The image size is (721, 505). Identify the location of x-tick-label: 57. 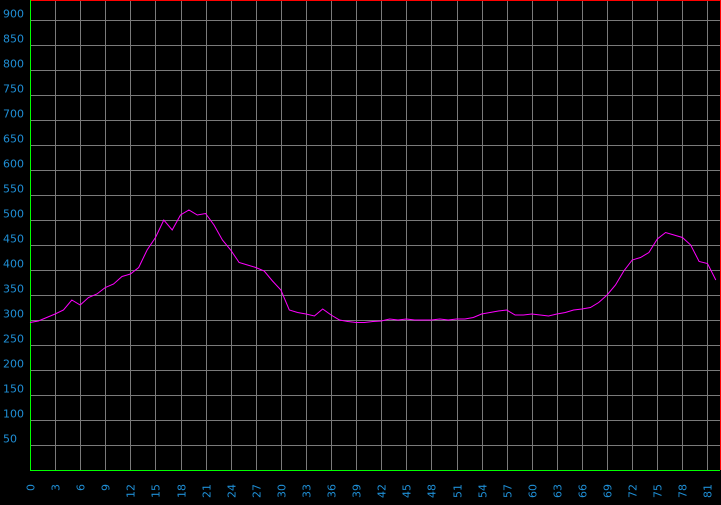
(508, 491).